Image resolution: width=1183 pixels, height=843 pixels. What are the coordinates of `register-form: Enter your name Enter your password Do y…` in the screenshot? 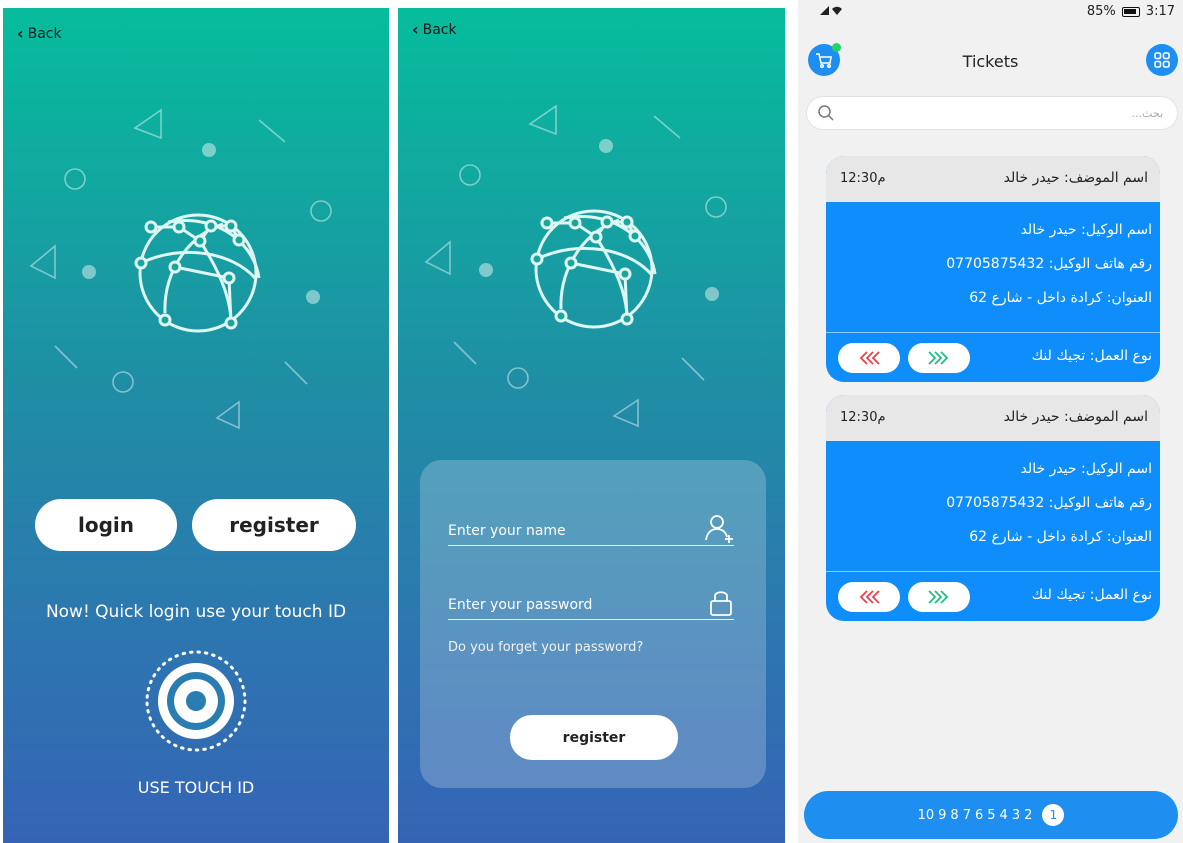 It's located at (593, 624).